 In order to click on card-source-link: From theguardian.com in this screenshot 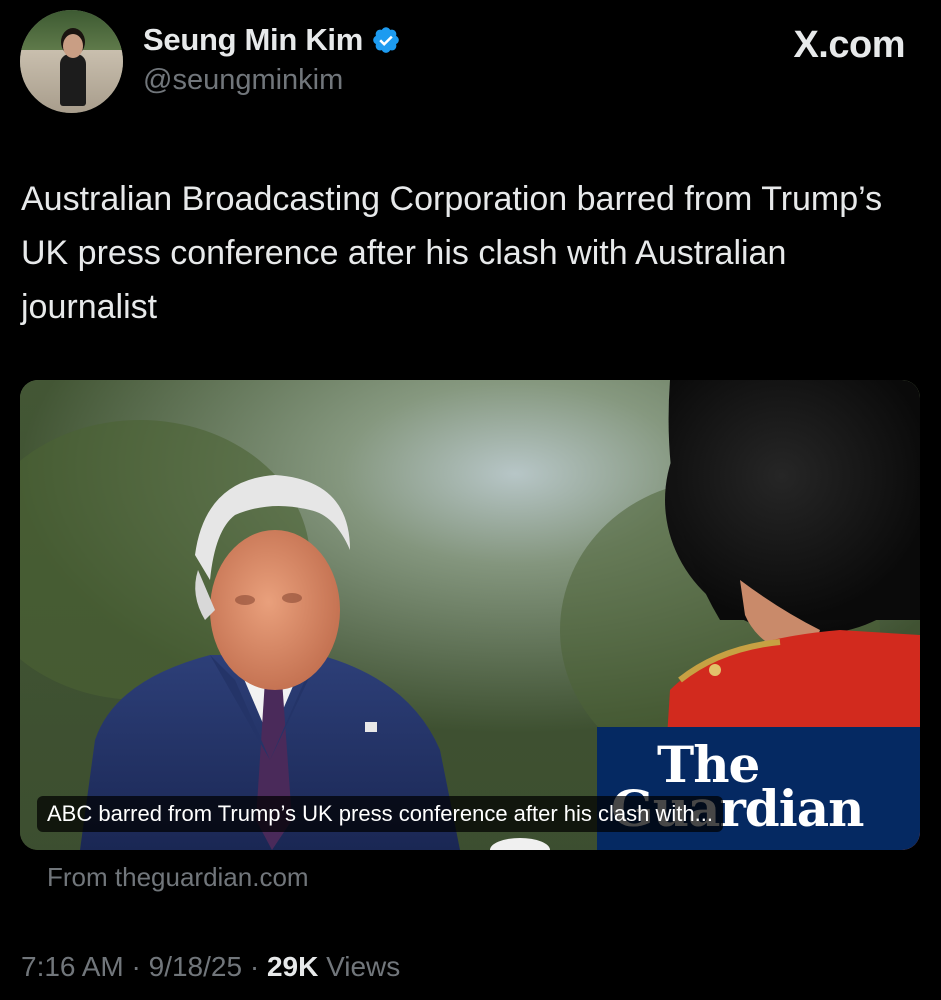, I will do `click(178, 877)`.